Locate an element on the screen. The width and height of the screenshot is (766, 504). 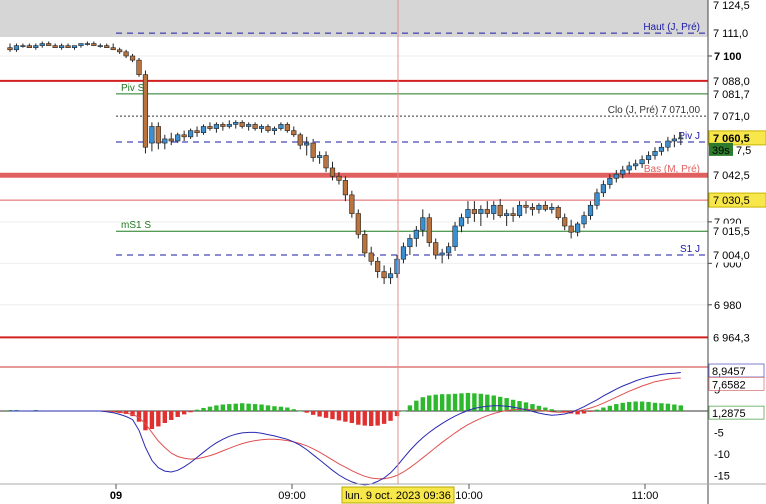
countdown-text: 39s is located at coordinates (721, 151).